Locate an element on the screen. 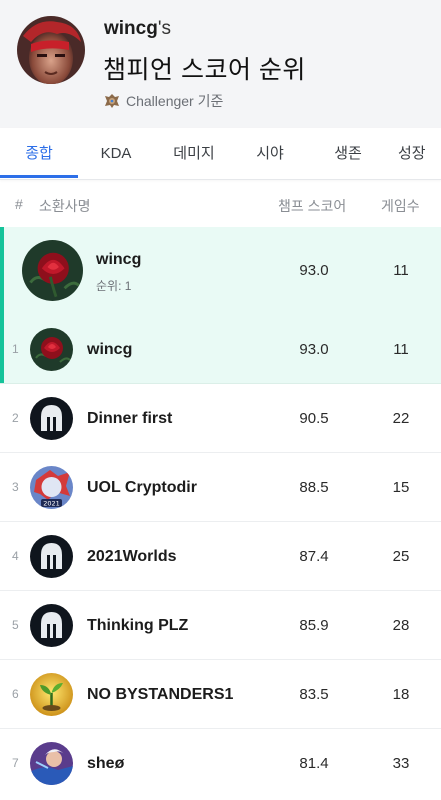 Image resolution: width=441 pixels, height=800 pixels. sprout-icon is located at coordinates (51, 694).